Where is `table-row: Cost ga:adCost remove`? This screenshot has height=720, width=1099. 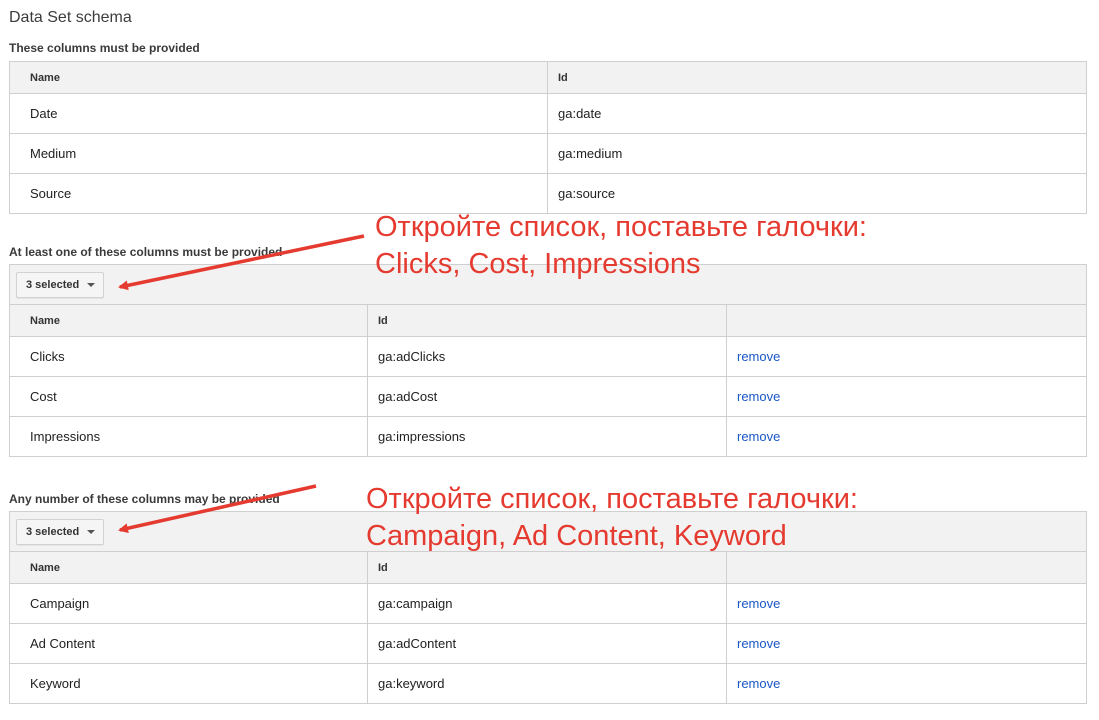
table-row: Cost ga:adCost remove is located at coordinates (548, 396).